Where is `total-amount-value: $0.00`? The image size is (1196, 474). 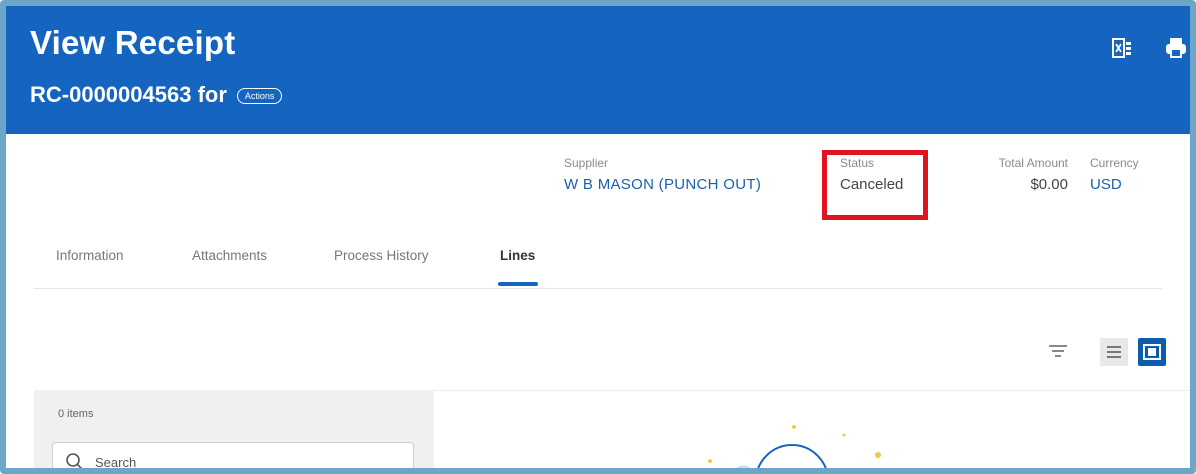
total-amount-value: $0.00 is located at coordinates (1049, 184).